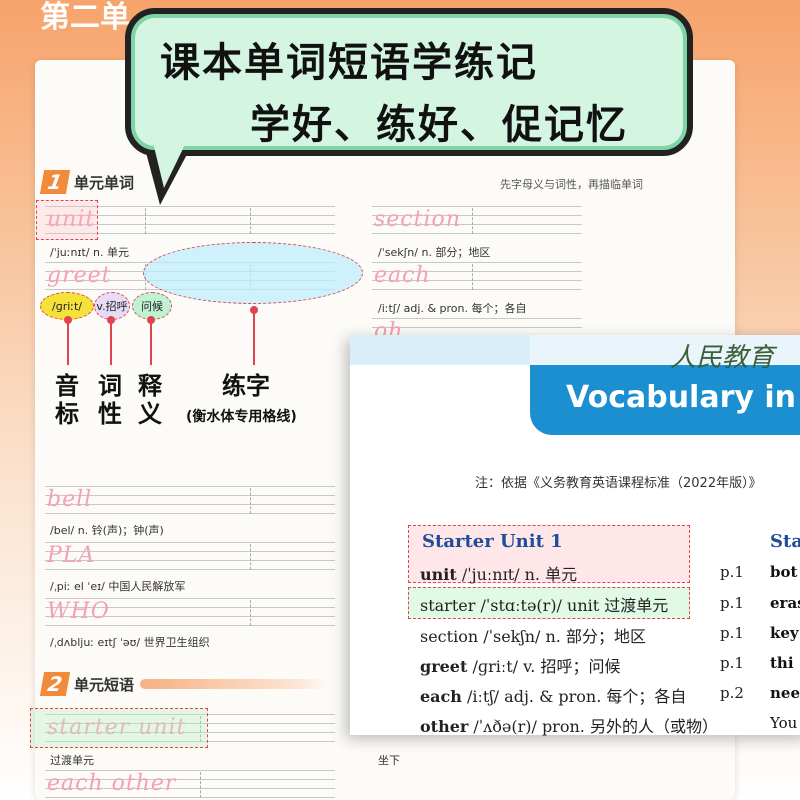 This screenshot has width=800, height=800. What do you see at coordinates (235, 684) in the screenshot?
I see `section-bar` at bounding box center [235, 684].